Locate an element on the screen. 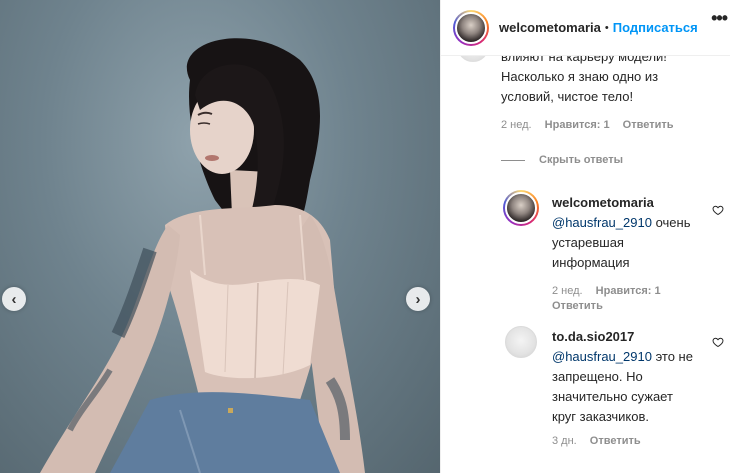 Image resolution: width=730 pixels, height=473 pixels. comment-time: 2 нед. is located at coordinates (516, 125).